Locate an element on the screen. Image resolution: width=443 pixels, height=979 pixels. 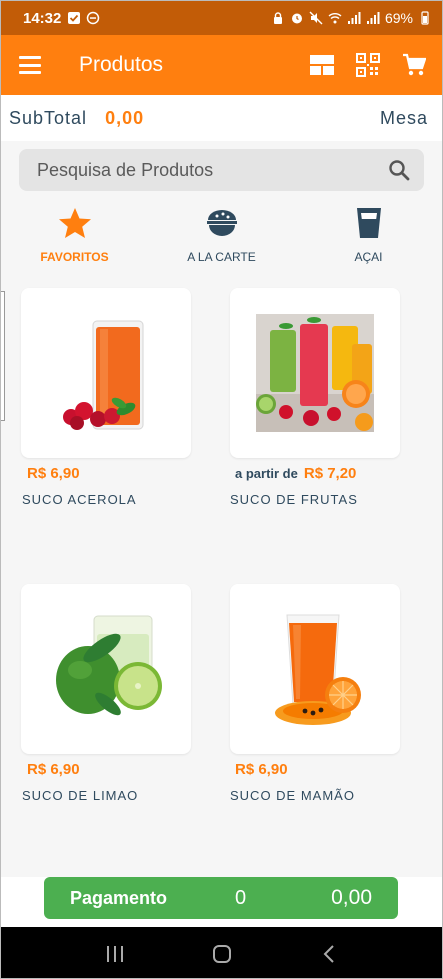
tab-acai: AÇAI is located at coordinates (368, 241).